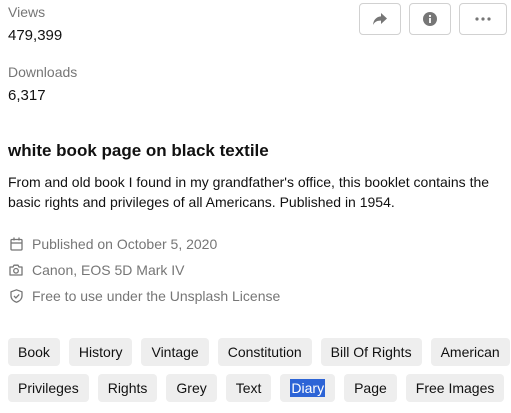  I want to click on camera-row: Canon, EOS 5D Mark IV, so click(144, 270).